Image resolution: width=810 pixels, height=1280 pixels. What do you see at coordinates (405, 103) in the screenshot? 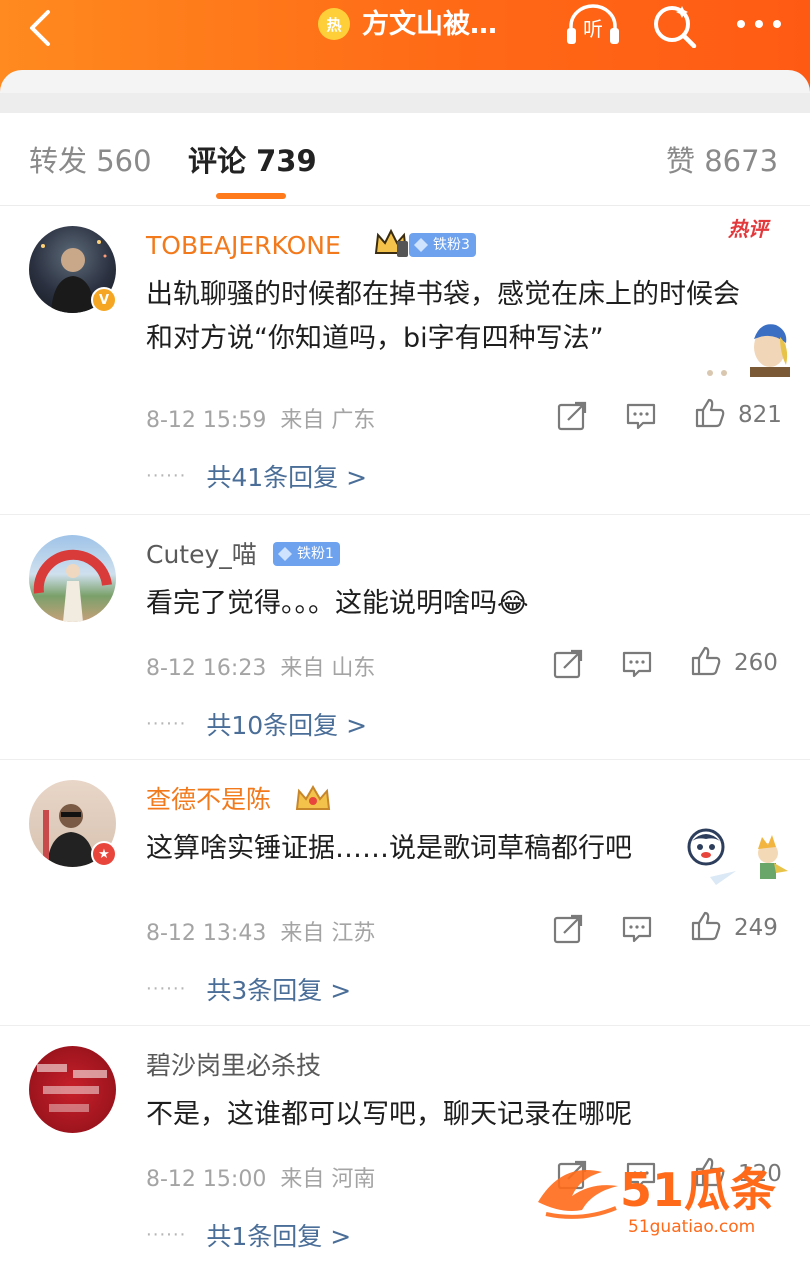
I see `content-divider` at bounding box center [405, 103].